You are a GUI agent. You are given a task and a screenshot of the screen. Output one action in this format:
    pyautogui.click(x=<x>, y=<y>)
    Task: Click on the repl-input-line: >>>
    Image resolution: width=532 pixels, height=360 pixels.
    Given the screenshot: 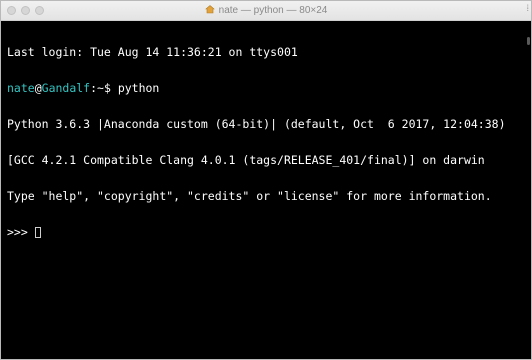 What is the action you would take?
    pyautogui.click(x=262, y=232)
    